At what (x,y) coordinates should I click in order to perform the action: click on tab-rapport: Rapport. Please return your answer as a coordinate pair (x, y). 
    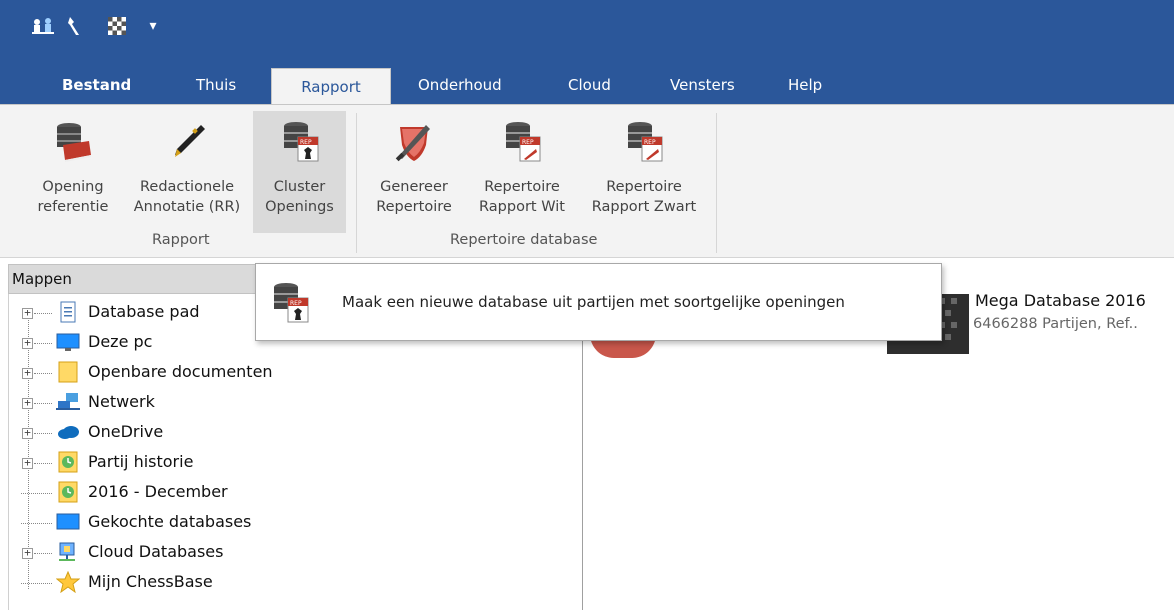
    Looking at the image, I should click on (331, 86).